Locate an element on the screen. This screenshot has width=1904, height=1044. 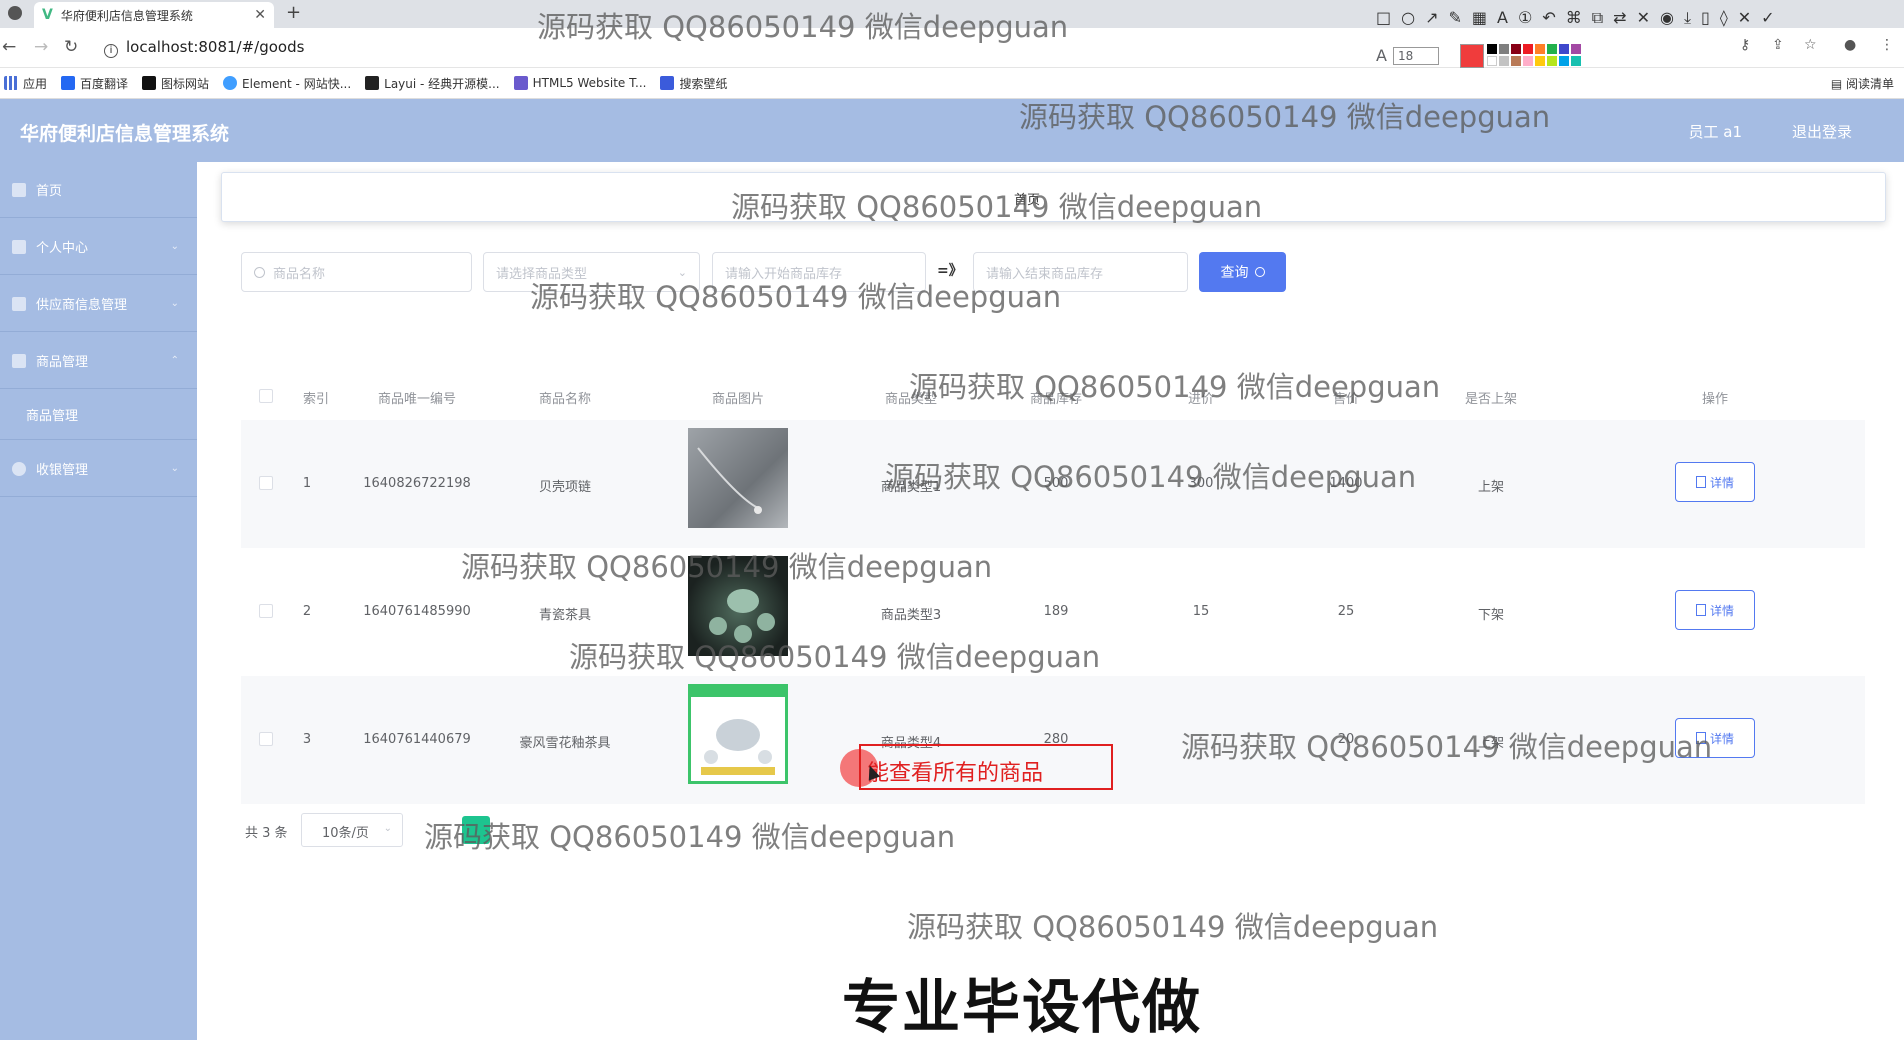
goods-type-select: 请选择商品类型 ⌄ is located at coordinates (591, 272).